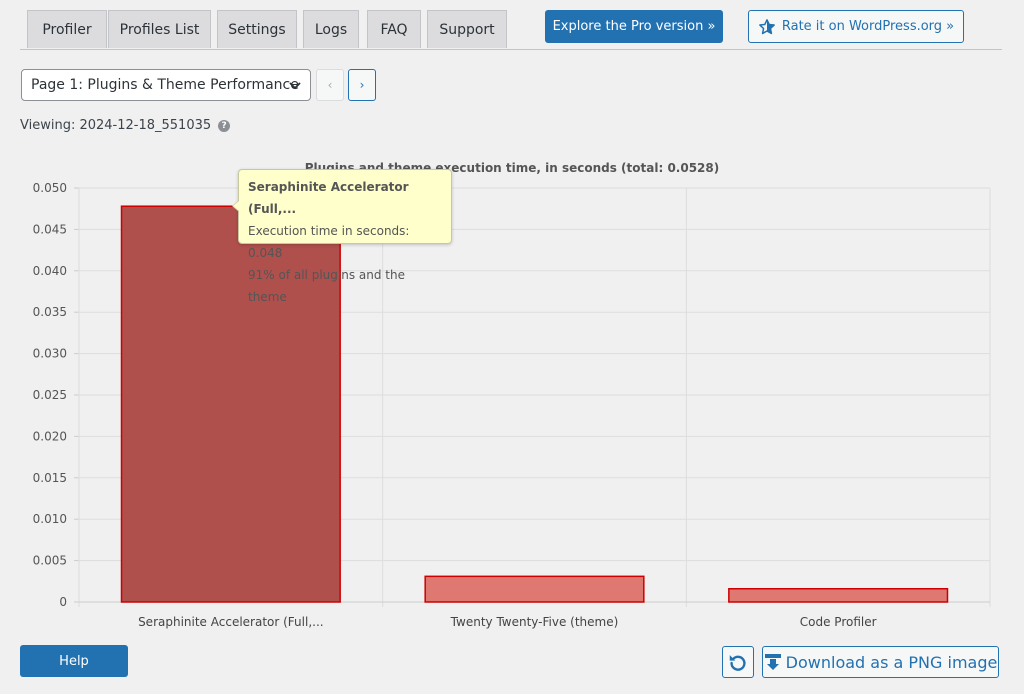 The width and height of the screenshot is (1024, 694). Describe the element at coordinates (50, 229) in the screenshot. I see `y-tick-label: 0.045` at that location.